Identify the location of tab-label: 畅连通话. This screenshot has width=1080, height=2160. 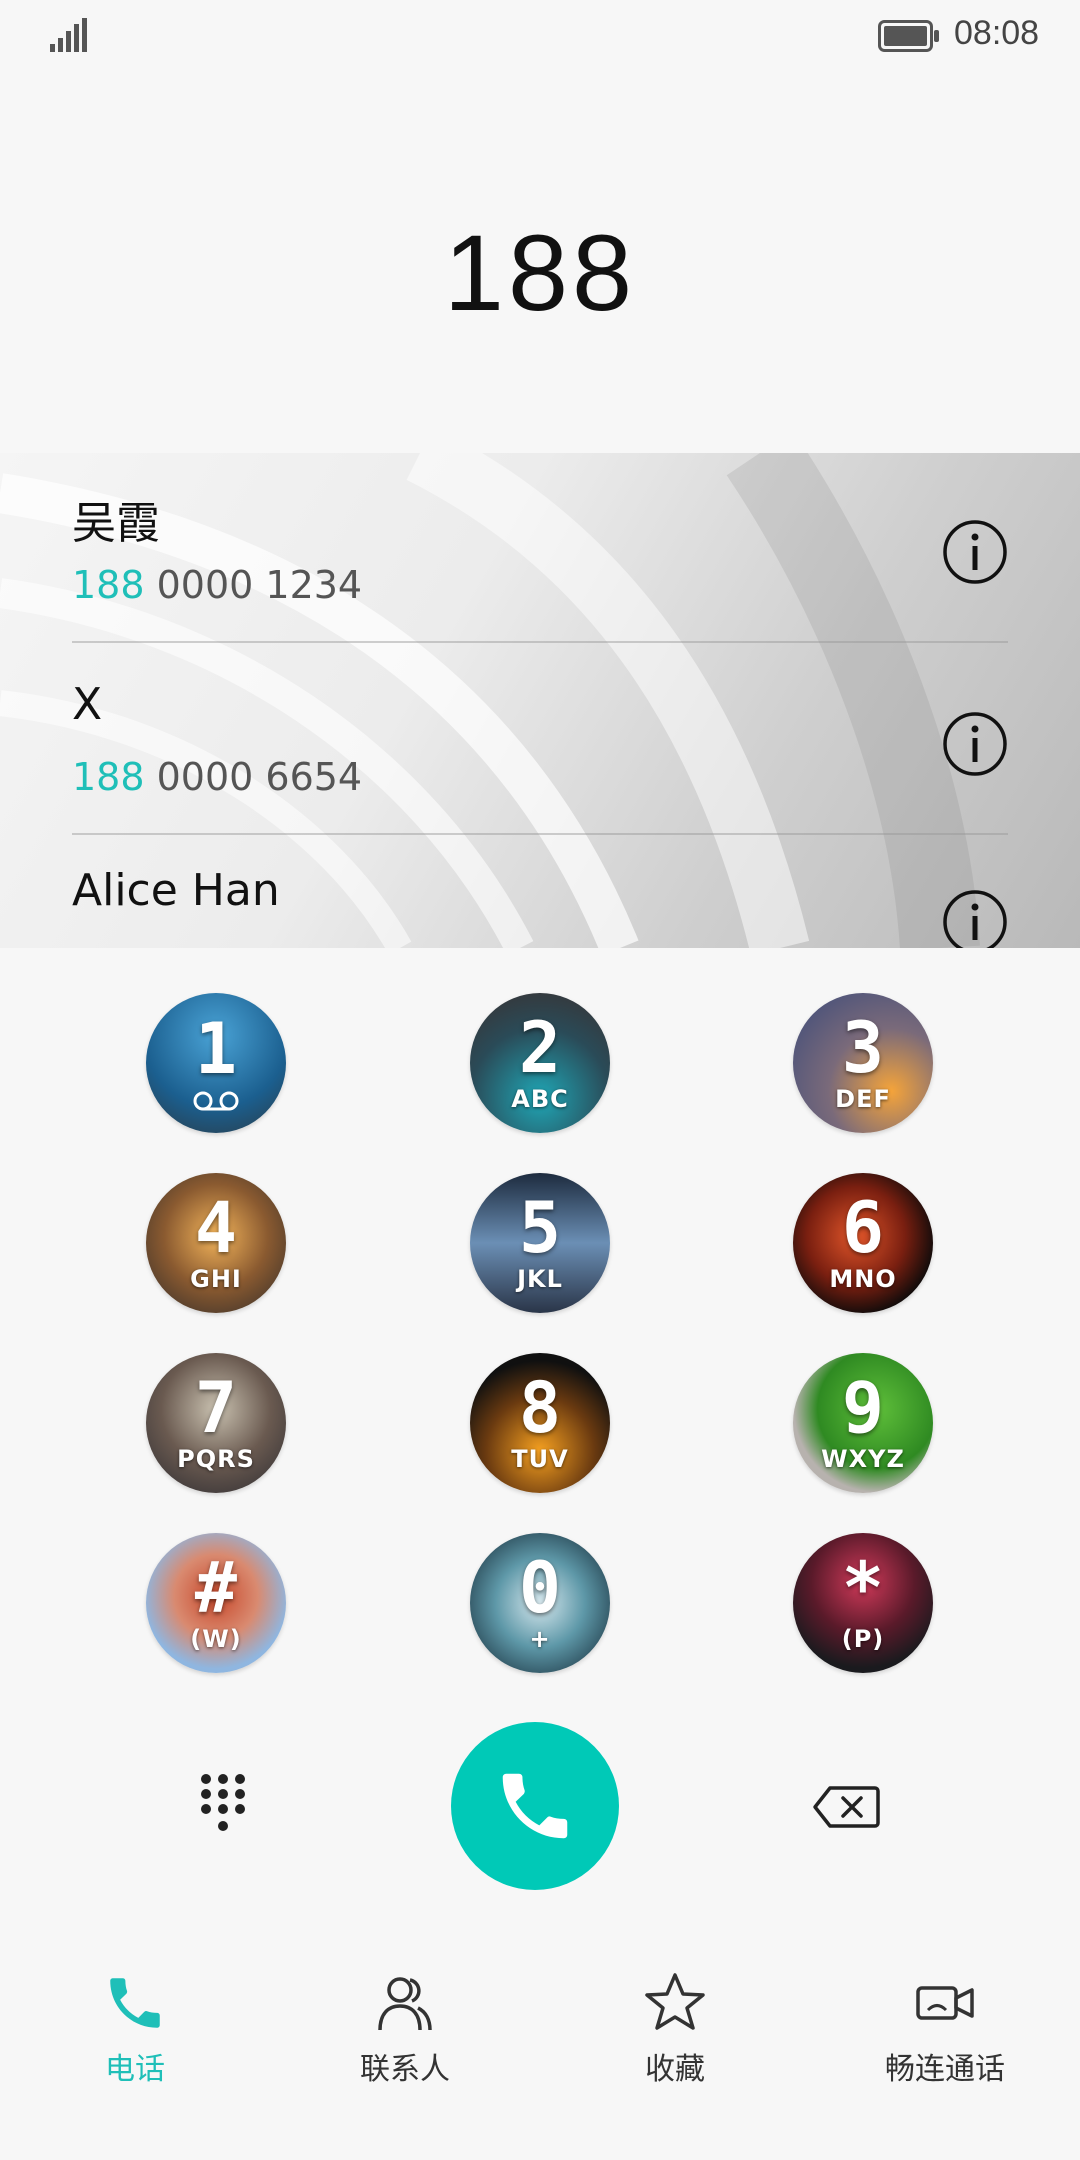
(945, 2069).